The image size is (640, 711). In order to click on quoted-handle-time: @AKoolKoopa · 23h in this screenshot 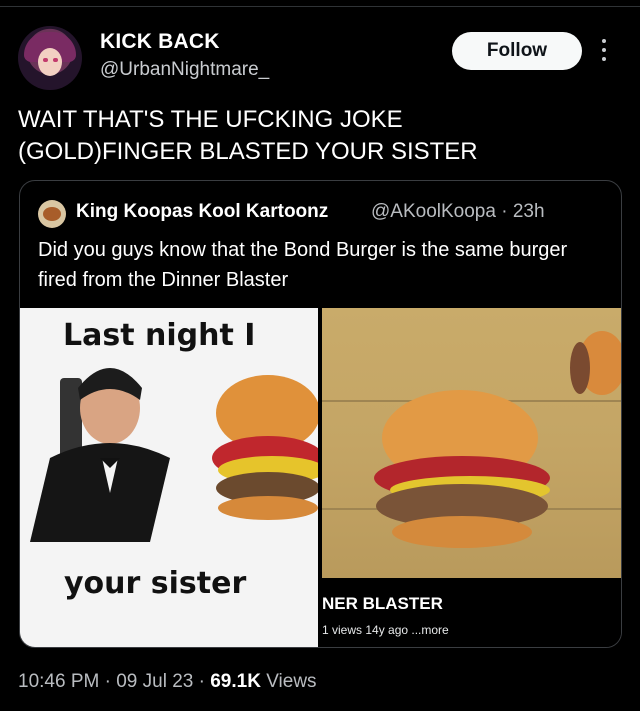, I will do `click(458, 211)`.